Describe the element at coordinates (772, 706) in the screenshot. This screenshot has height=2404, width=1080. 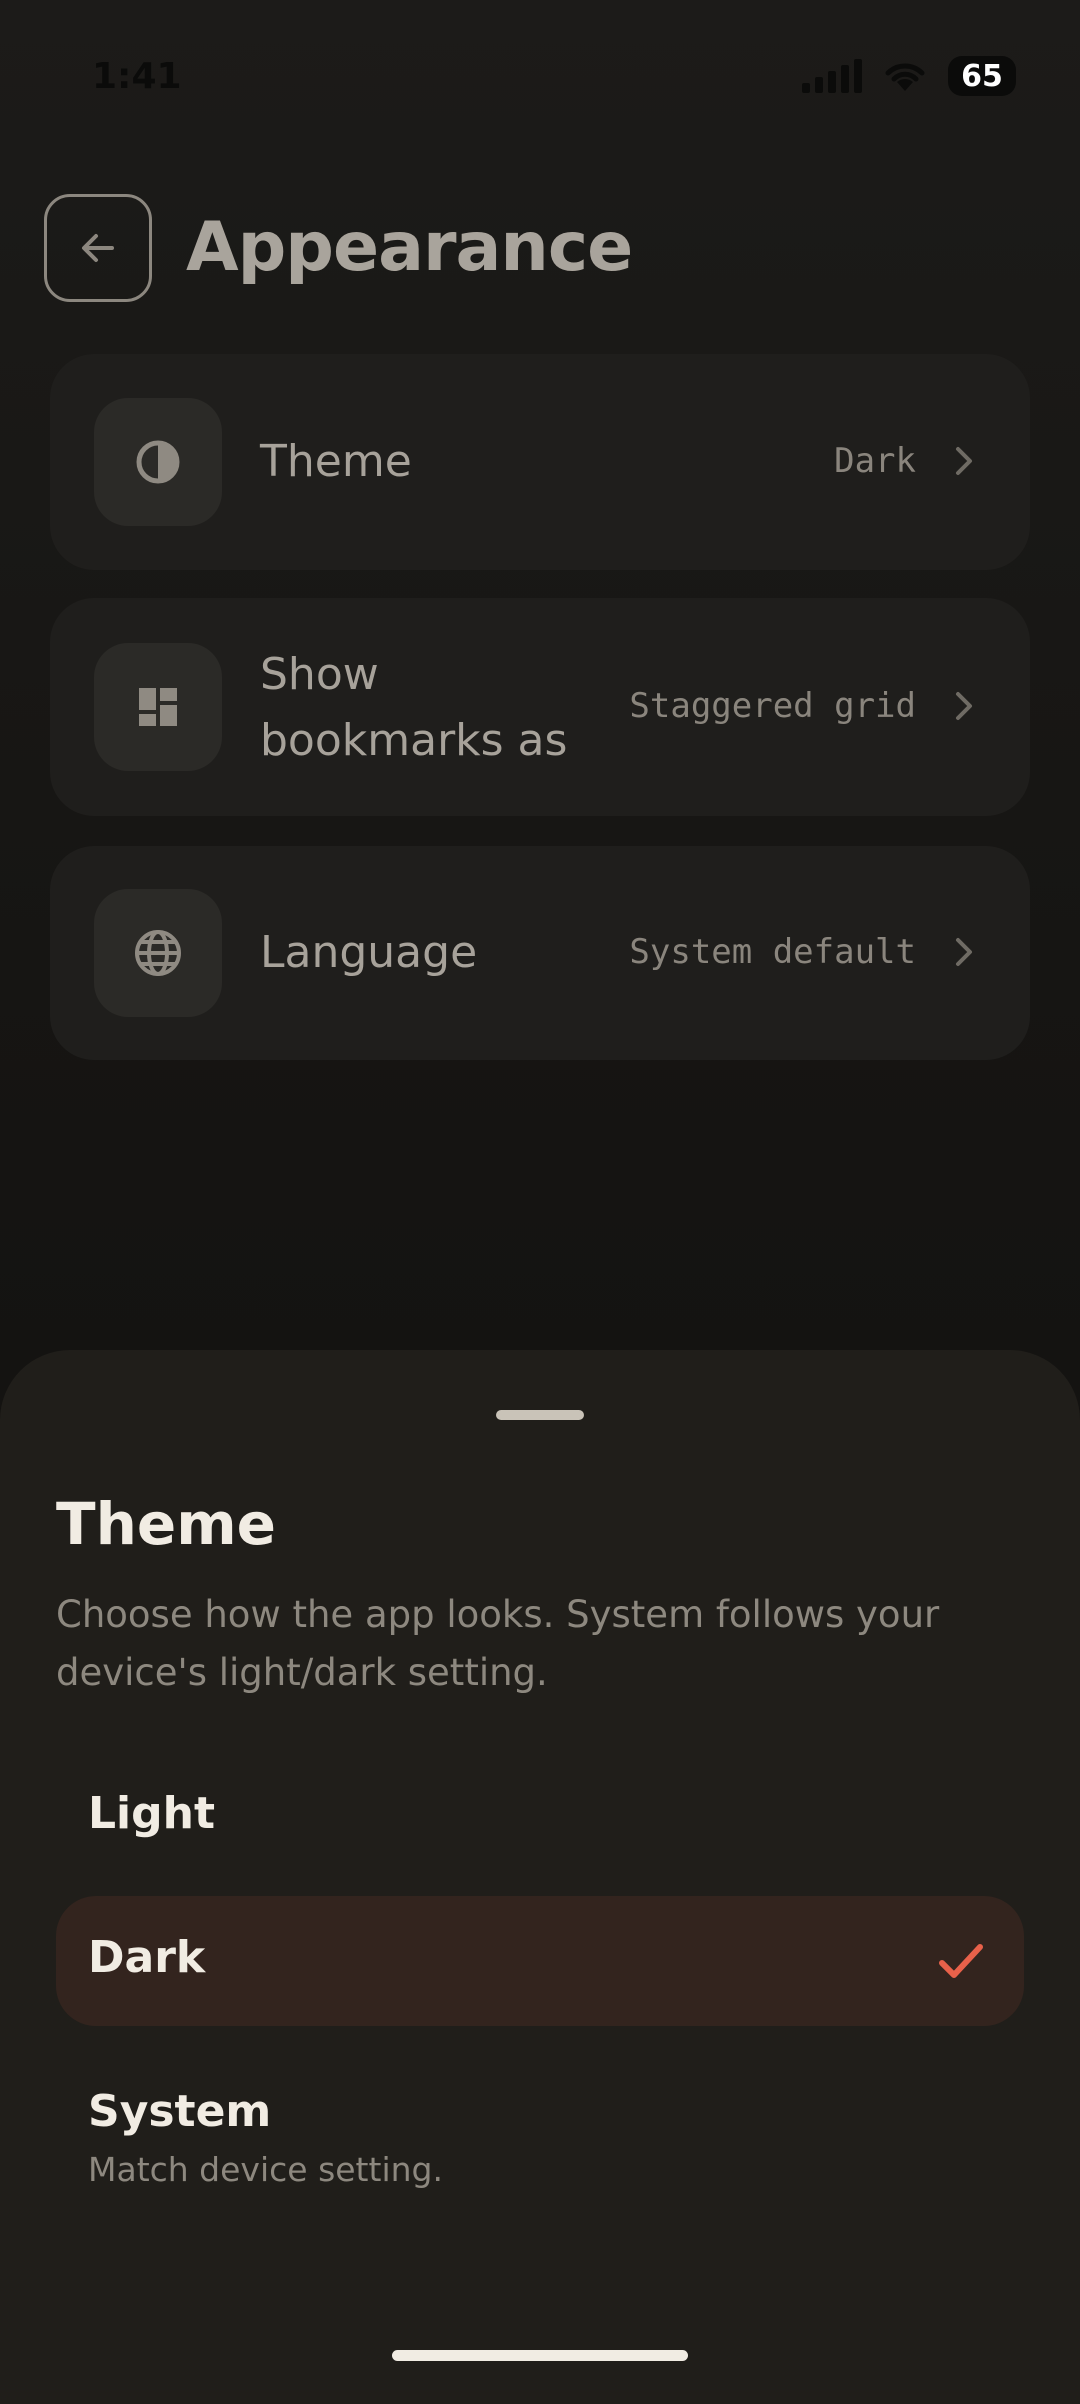
I see `bookmarks-setting-value: Staggered grid` at that location.